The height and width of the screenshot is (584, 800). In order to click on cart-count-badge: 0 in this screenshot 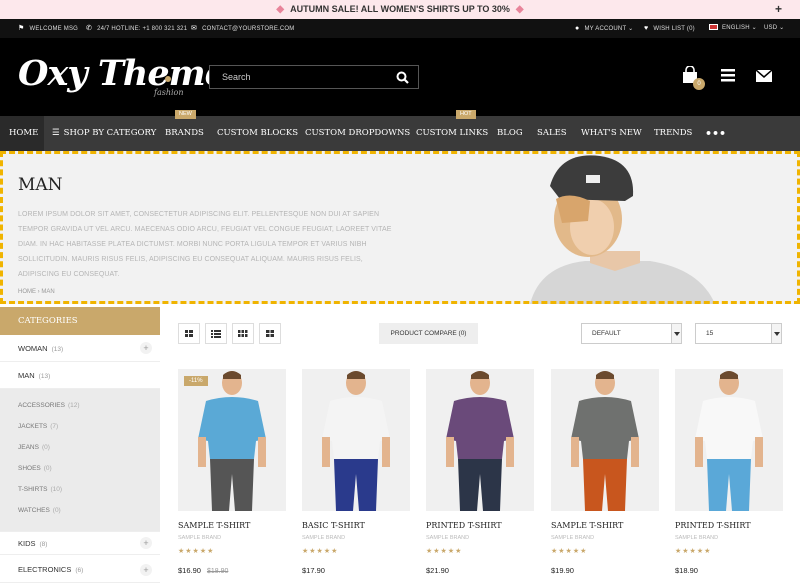, I will do `click(699, 84)`.